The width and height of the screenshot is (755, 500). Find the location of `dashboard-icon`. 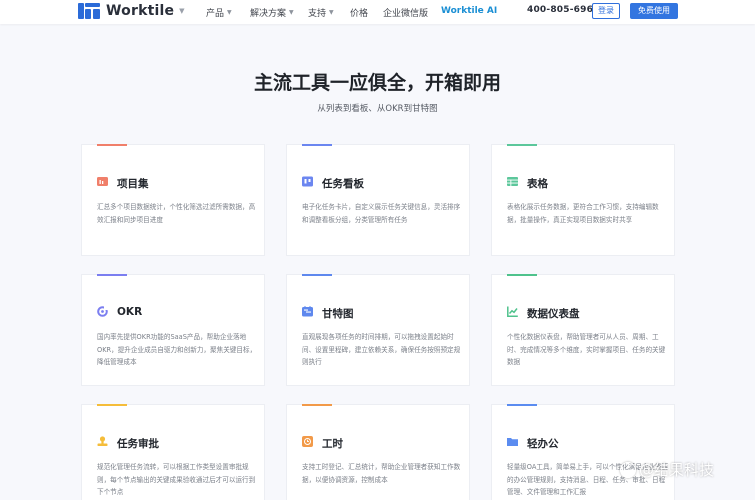

dashboard-icon is located at coordinates (512, 311).